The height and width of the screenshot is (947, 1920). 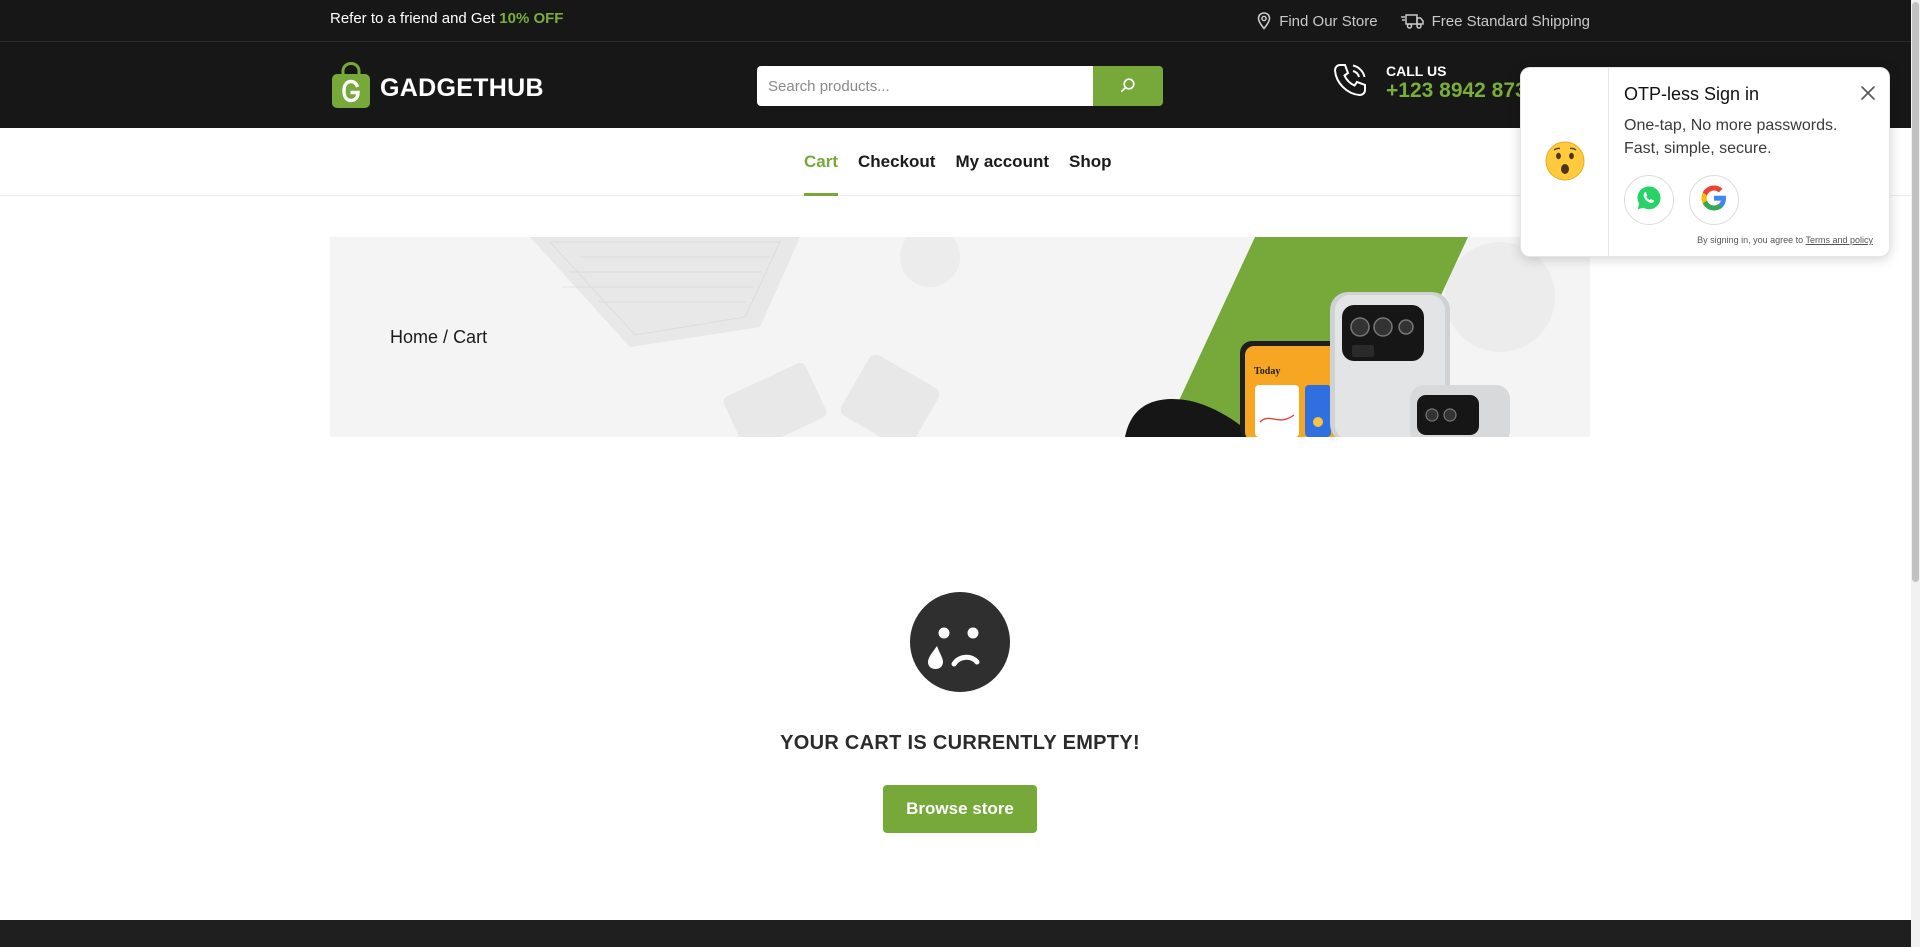 What do you see at coordinates (1264, 21) in the screenshot?
I see `location-pin-icon` at bounding box center [1264, 21].